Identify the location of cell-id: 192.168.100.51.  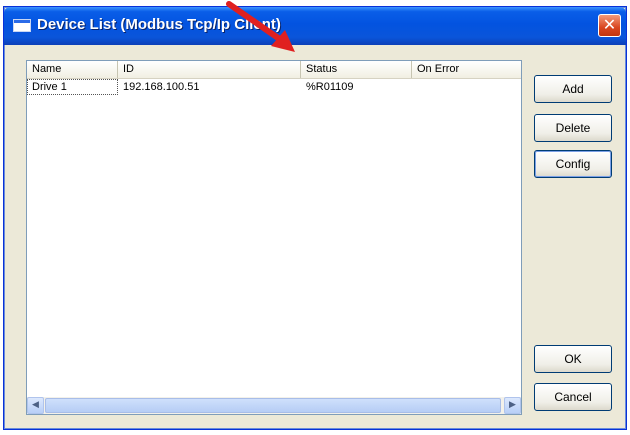
(161, 87).